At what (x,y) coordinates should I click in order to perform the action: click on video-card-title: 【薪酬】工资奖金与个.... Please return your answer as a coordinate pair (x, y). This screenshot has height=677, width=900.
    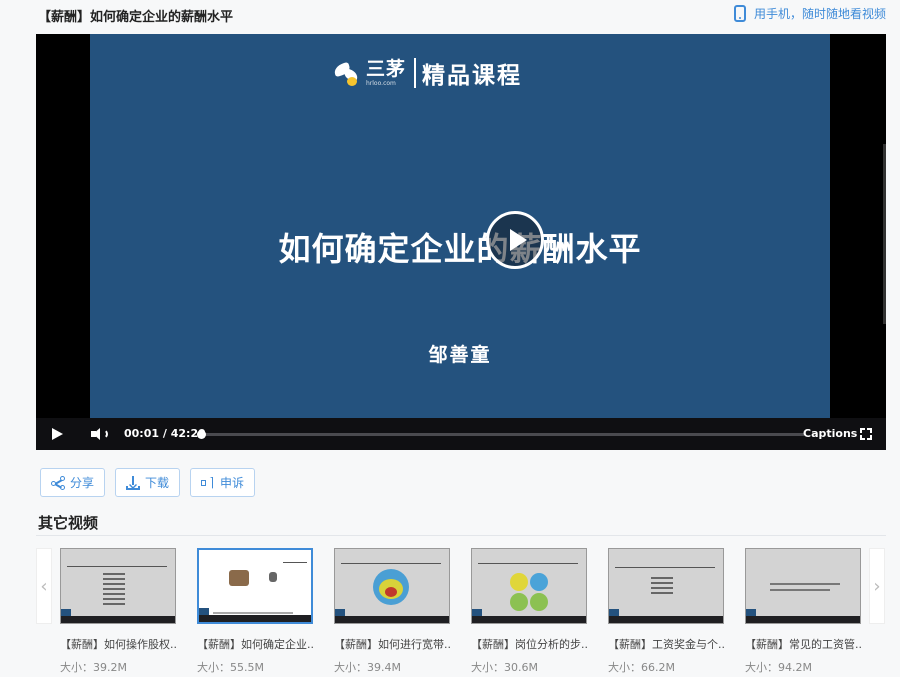
    Looking at the image, I should click on (666, 644).